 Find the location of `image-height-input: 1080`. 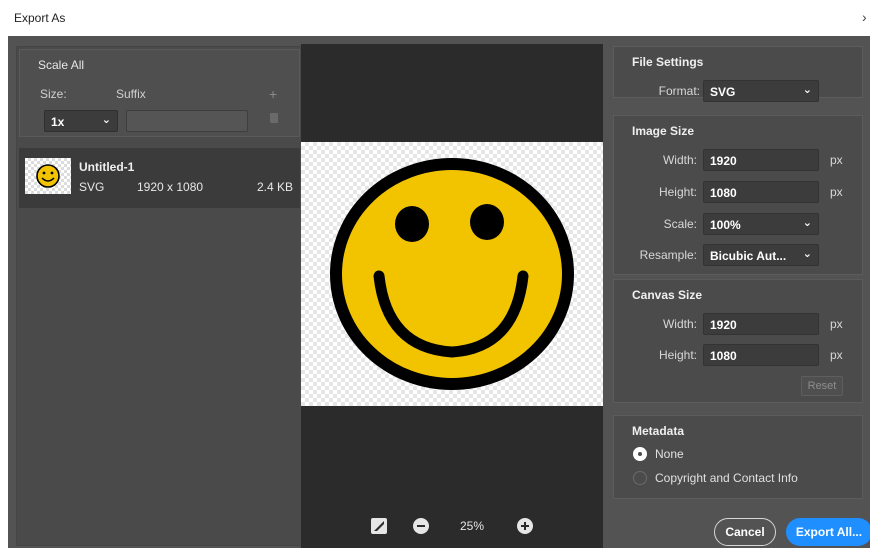

image-height-input: 1080 is located at coordinates (761, 192).